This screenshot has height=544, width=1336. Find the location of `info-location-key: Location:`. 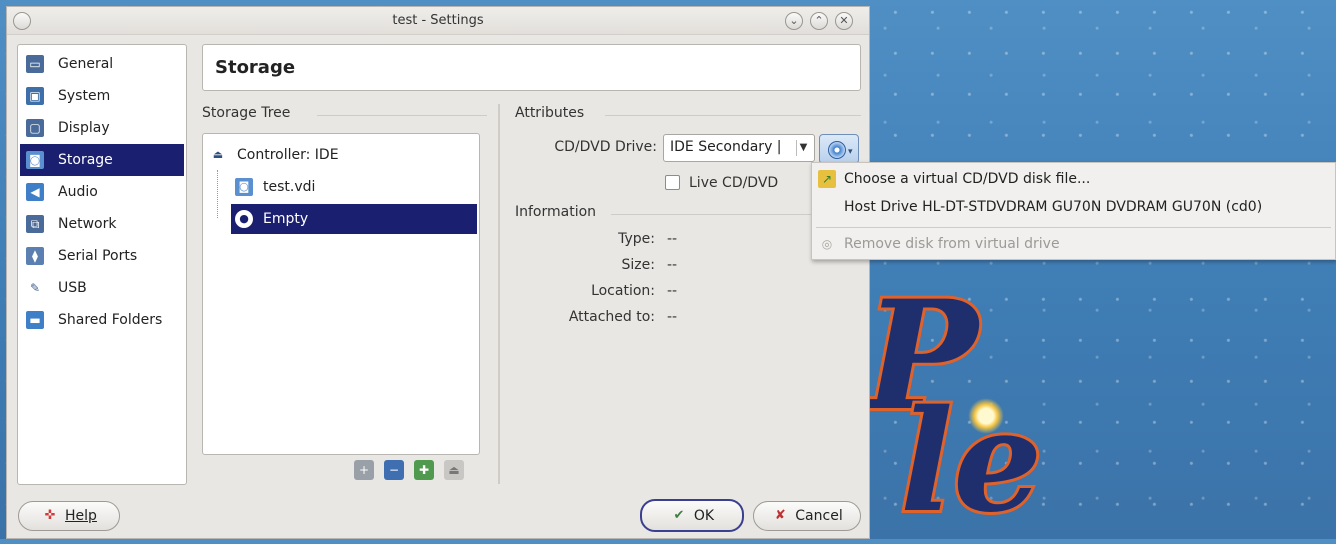

info-location-key: Location: is located at coordinates (623, 291).